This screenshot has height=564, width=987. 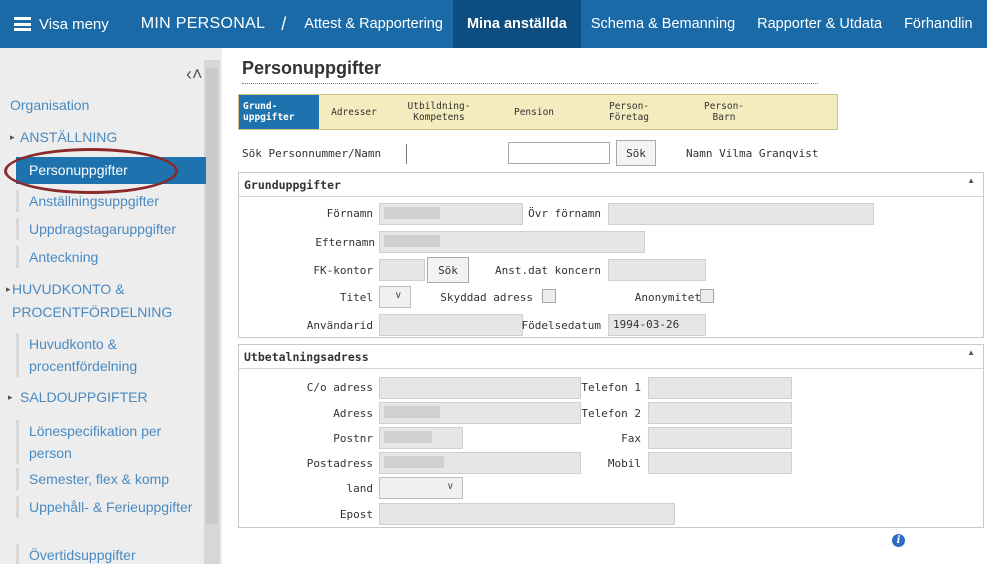 I want to click on fax-label: Fax, so click(x=631, y=438).